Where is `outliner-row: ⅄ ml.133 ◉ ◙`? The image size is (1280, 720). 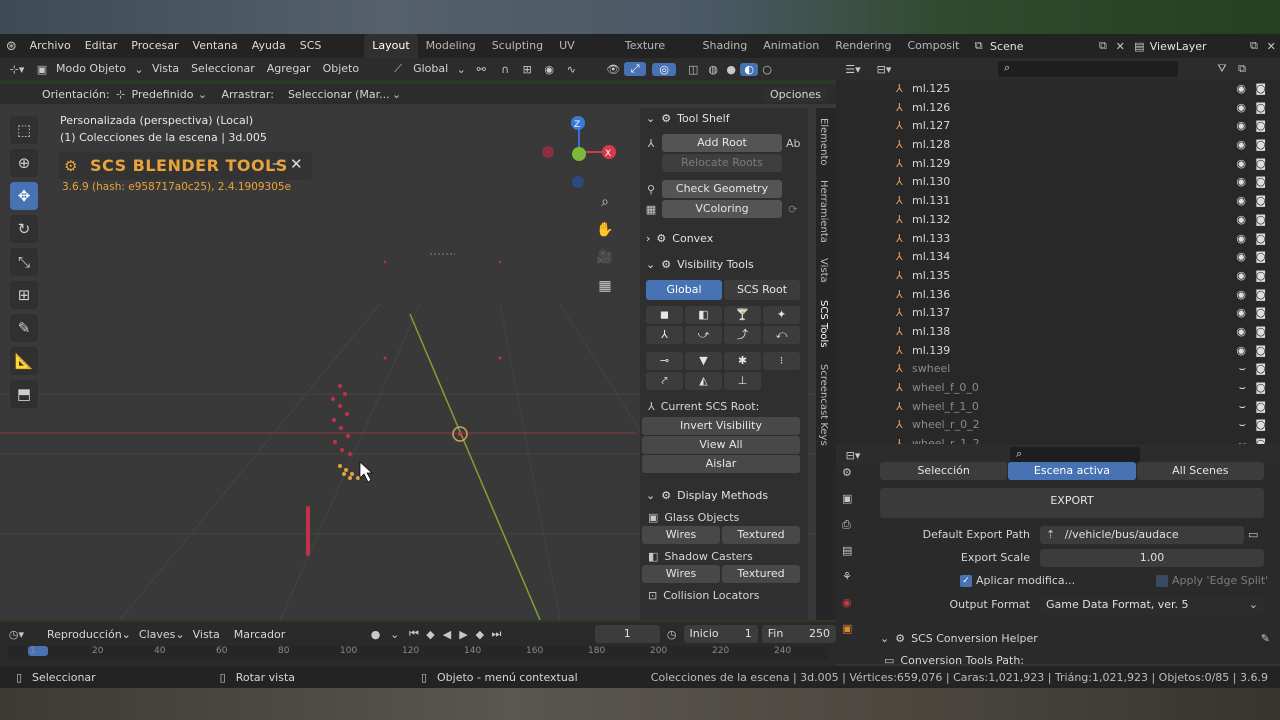
outliner-row: ⅄ ml.133 ◉ ◙ is located at coordinates (1058, 239).